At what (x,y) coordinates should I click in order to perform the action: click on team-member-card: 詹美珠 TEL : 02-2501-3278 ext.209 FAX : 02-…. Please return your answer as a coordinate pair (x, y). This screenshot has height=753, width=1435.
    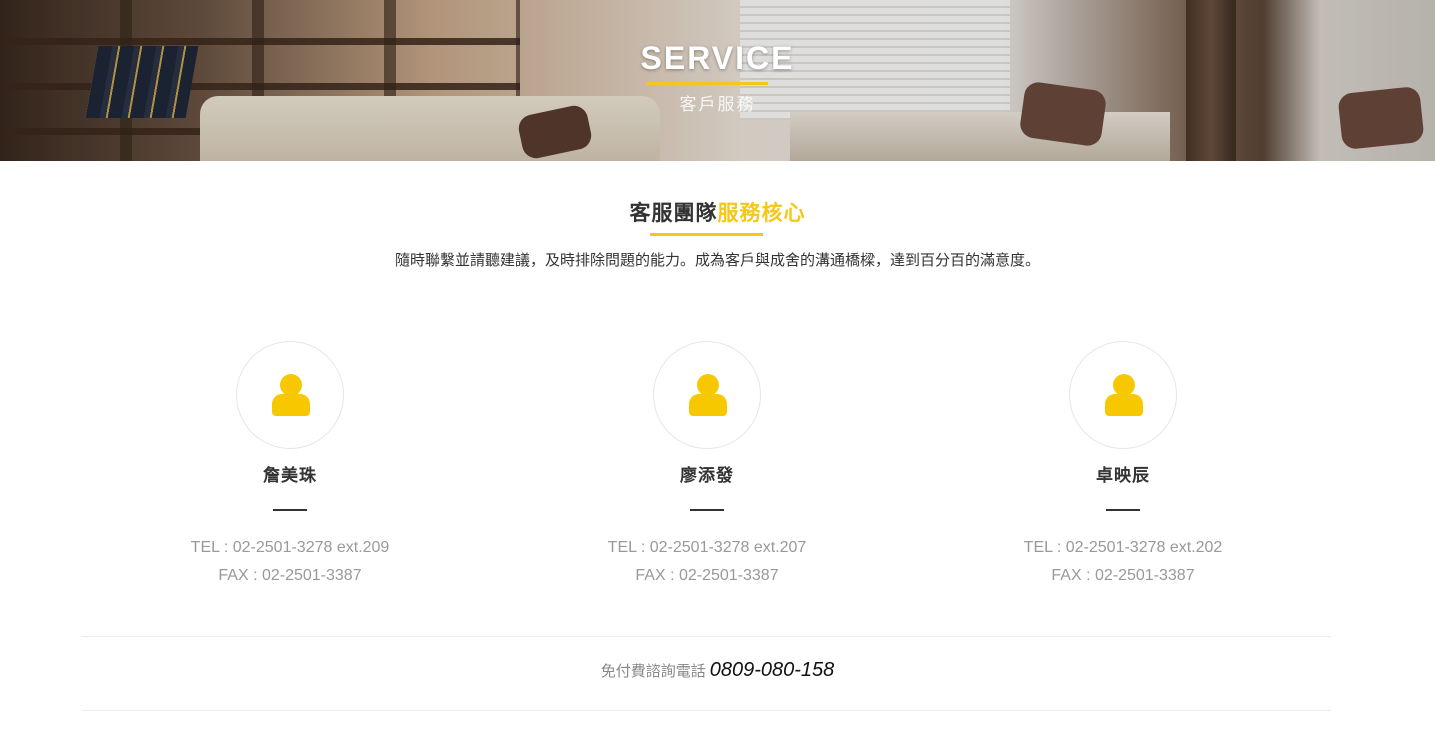
    Looking at the image, I should click on (290, 466).